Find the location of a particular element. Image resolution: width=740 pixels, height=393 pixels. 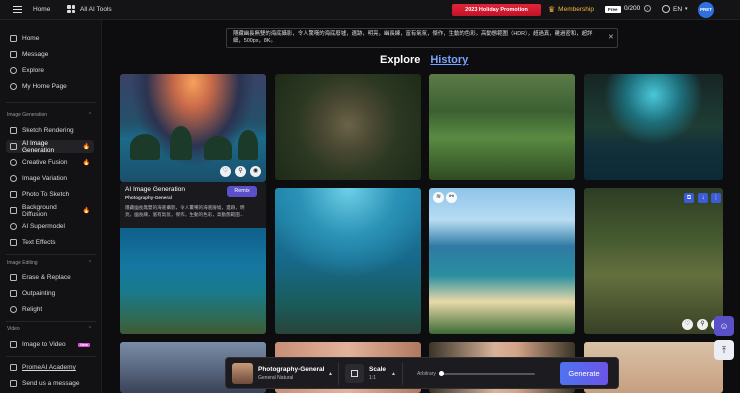

sidebar-item-image-to-video: Image to Video New is located at coordinates (50, 344).